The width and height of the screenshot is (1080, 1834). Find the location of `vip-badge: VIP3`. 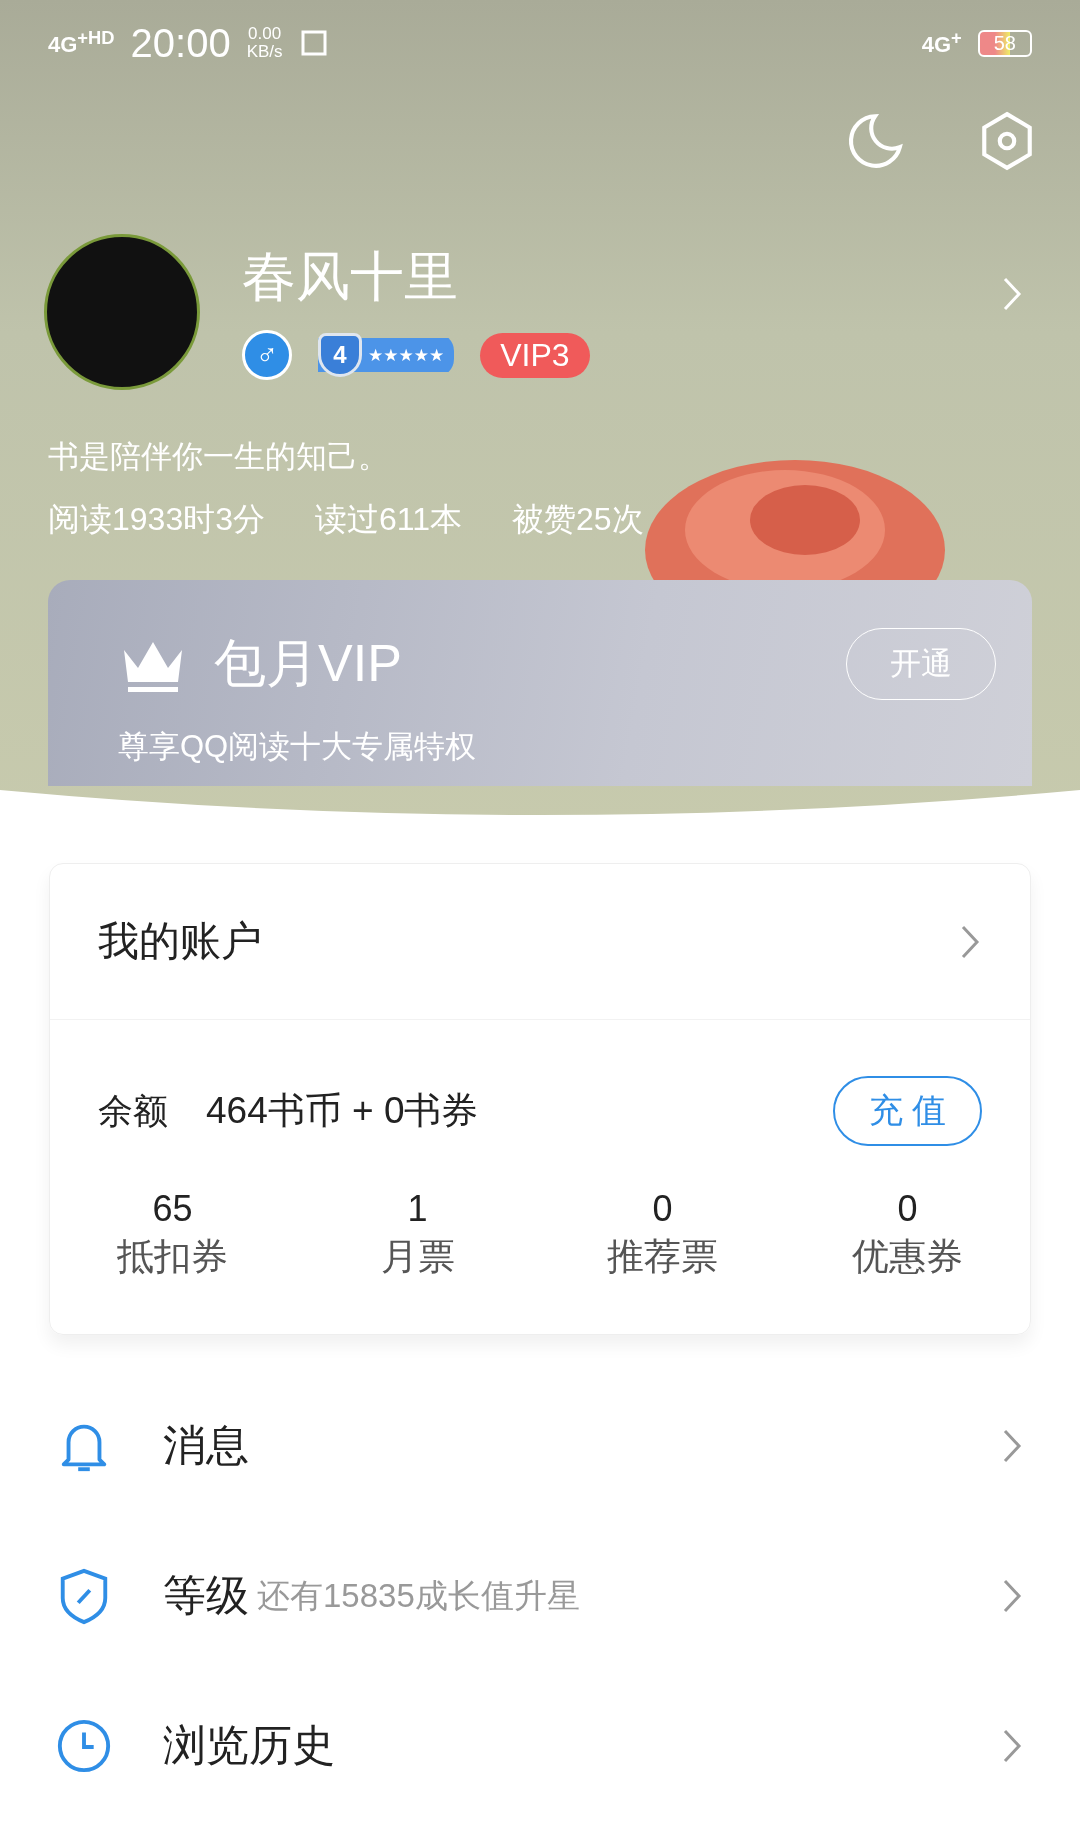

vip-badge: VIP3 is located at coordinates (535, 355).